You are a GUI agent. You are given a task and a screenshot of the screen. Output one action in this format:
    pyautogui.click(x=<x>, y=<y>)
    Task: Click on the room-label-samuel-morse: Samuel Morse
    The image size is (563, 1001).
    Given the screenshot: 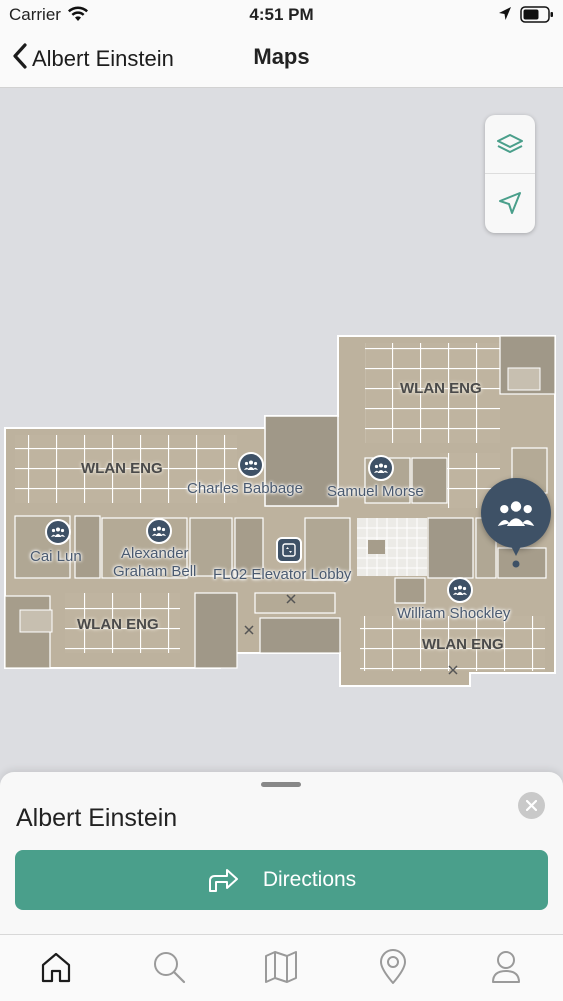 What is the action you would take?
    pyautogui.click(x=375, y=491)
    